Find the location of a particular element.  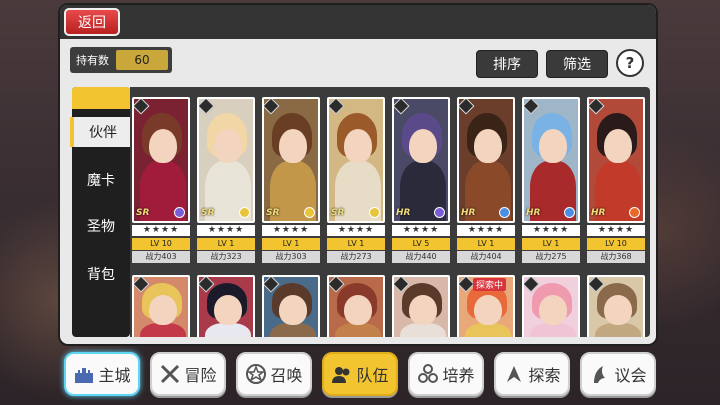

level-label: LV 5 is located at coordinates (421, 244).